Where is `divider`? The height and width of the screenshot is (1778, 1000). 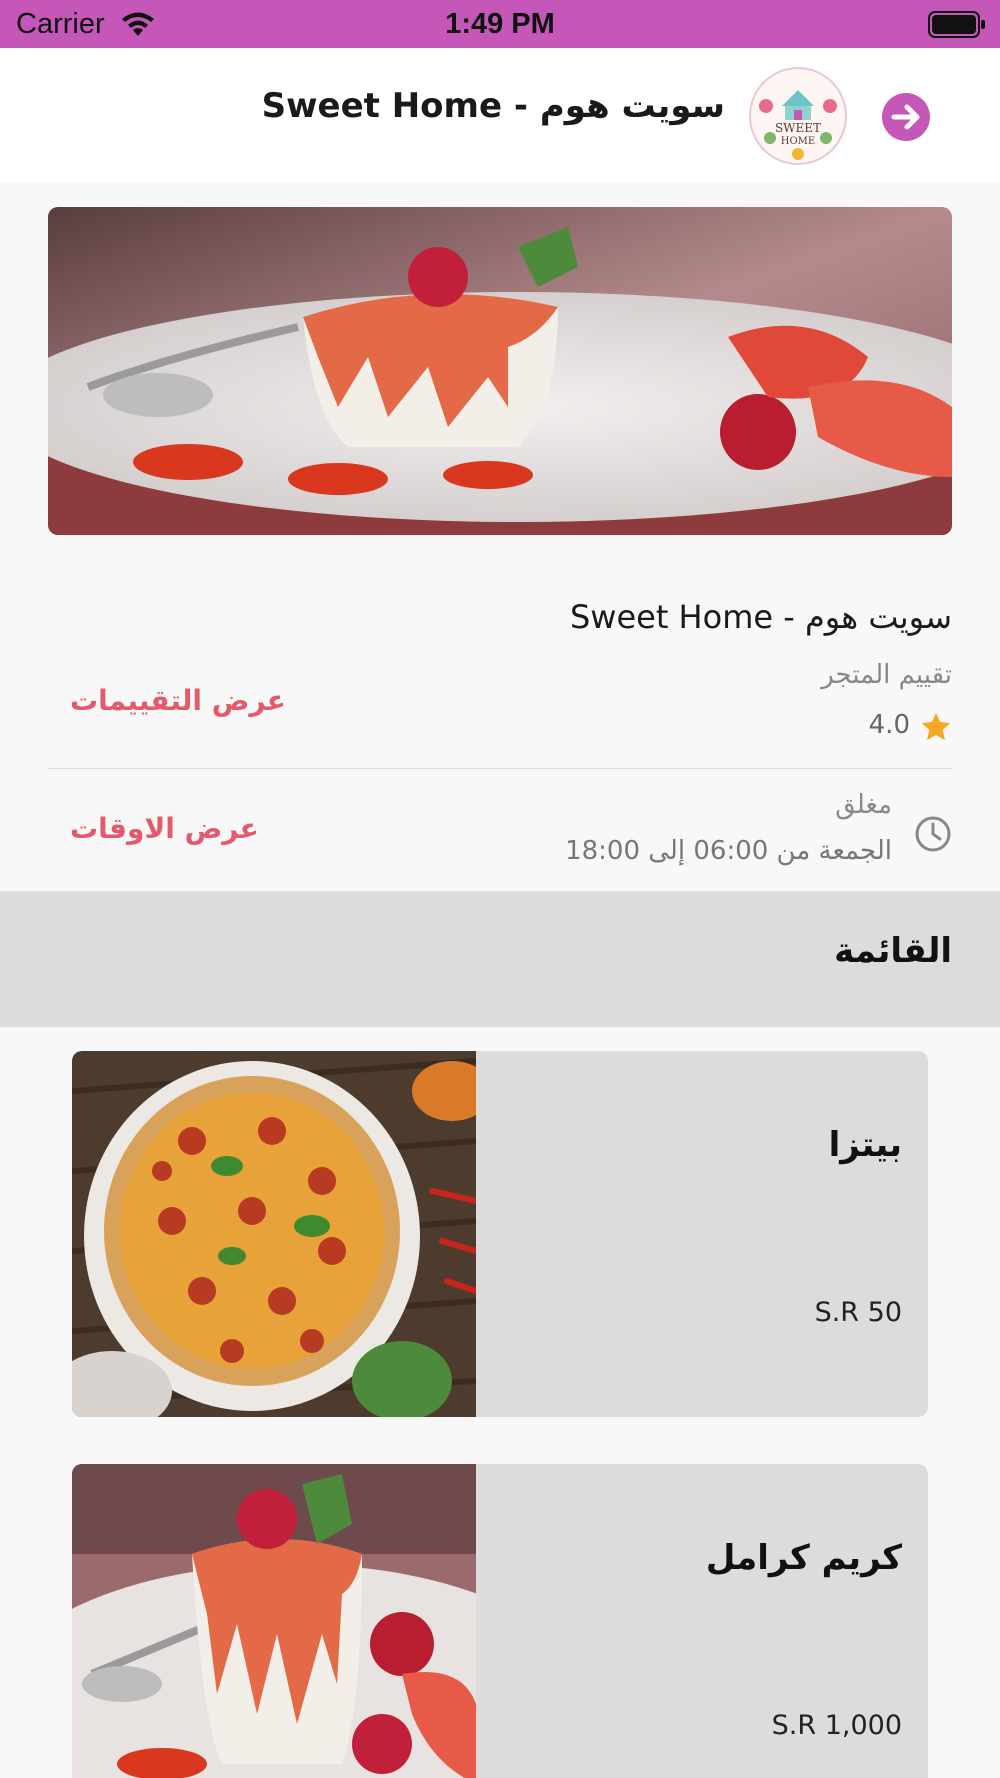 divider is located at coordinates (500, 768).